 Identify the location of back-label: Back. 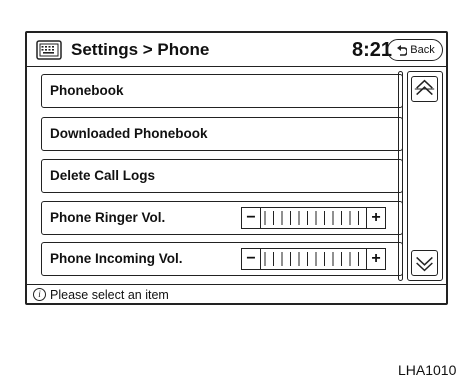
(422, 50).